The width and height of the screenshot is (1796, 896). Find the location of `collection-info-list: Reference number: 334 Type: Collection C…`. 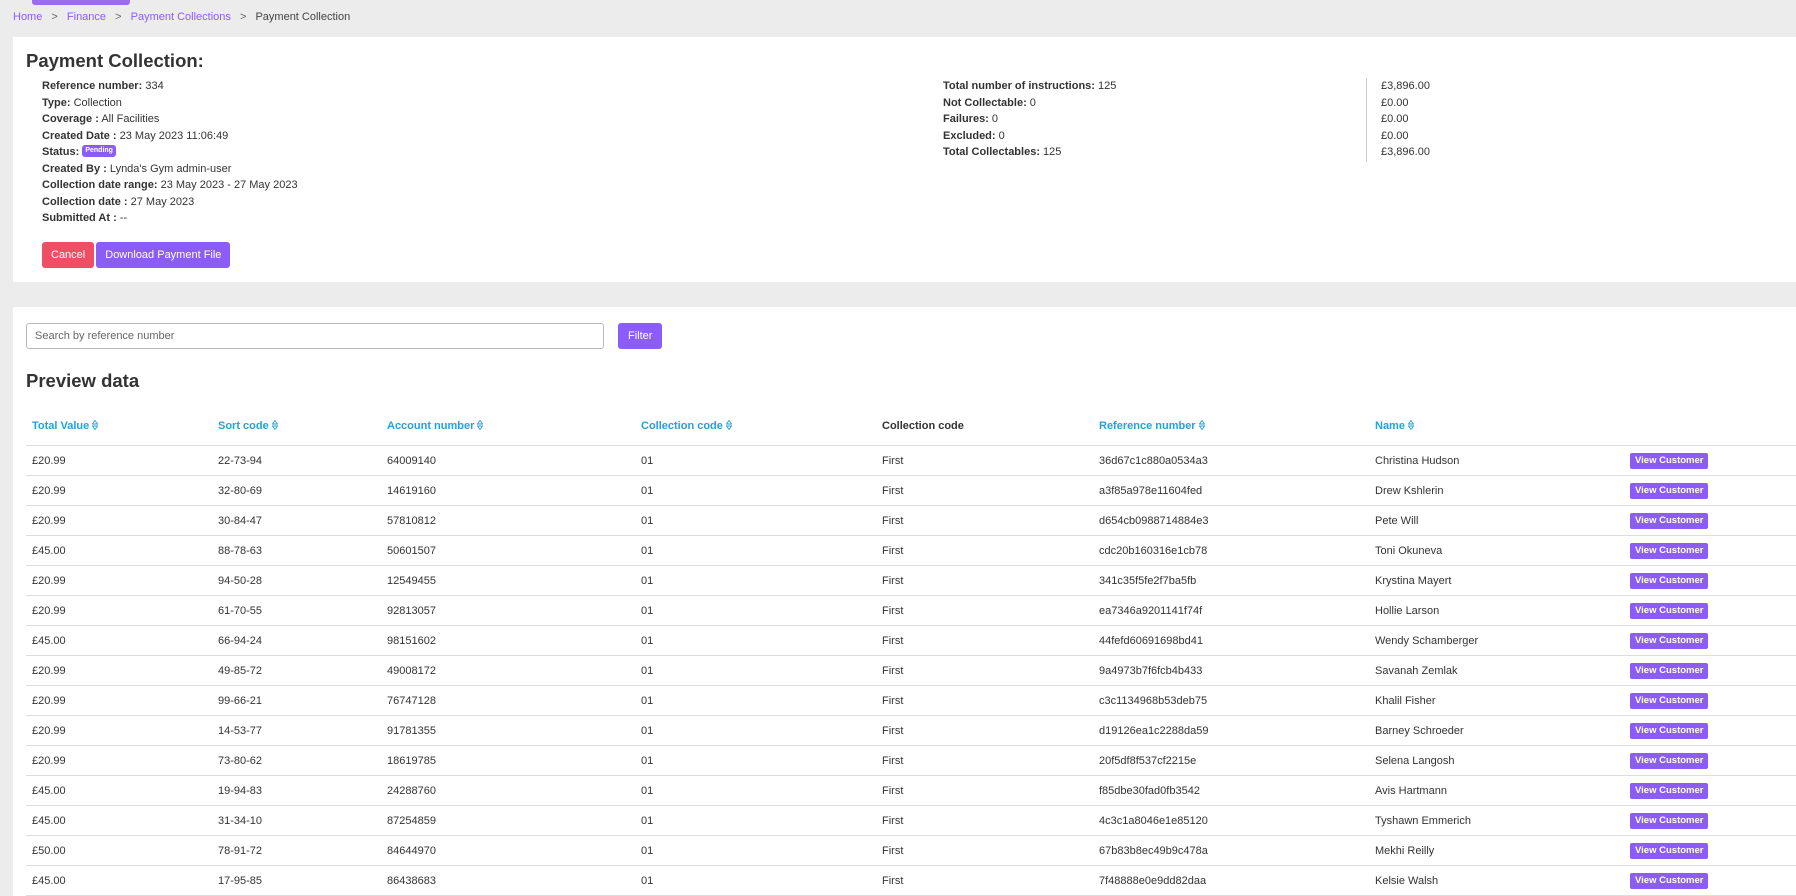

collection-info-list: Reference number: 334 Type: Collection C… is located at coordinates (170, 152).